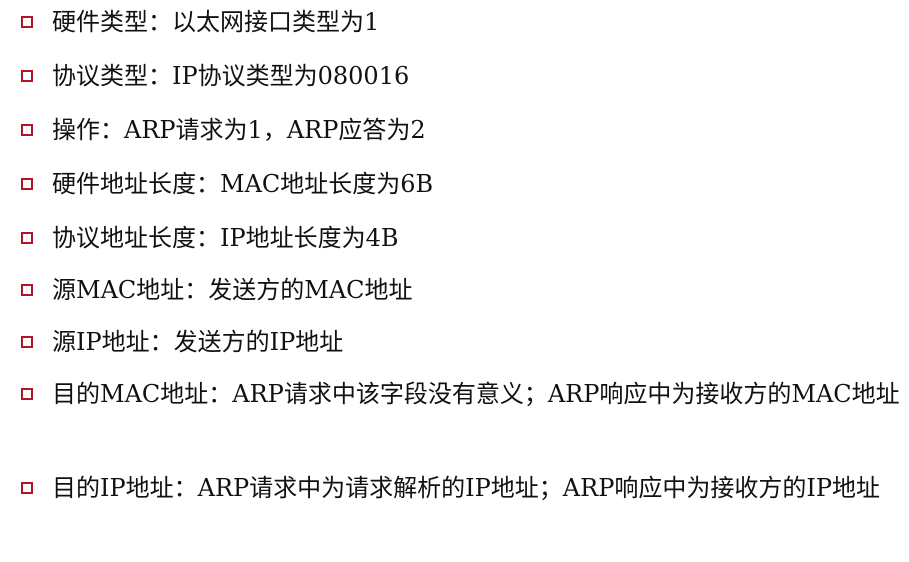 This screenshot has width=909, height=562. I want to click on list-item-text: 源IP地址：发送方的IP地址, so click(198, 342).